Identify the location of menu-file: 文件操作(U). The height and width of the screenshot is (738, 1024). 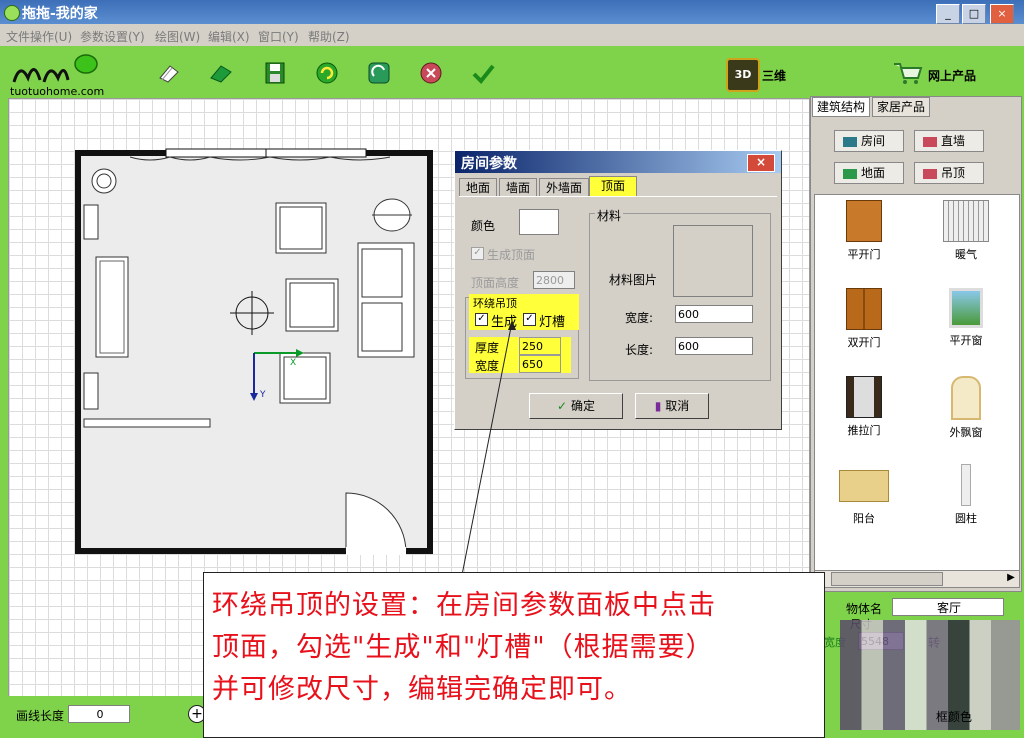
(39, 36).